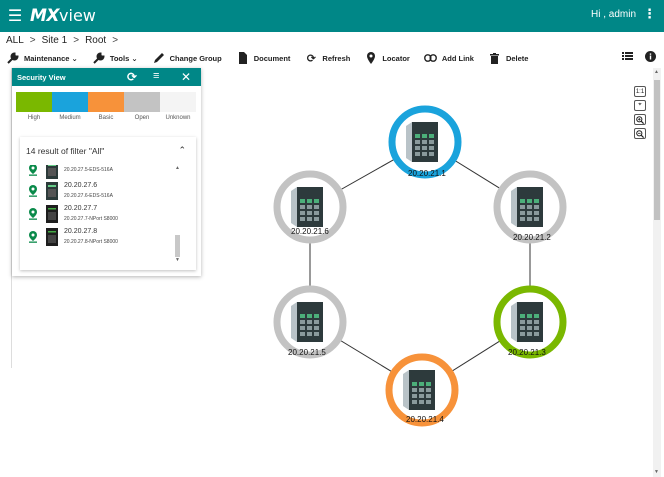 This screenshot has width=664, height=477. Describe the element at coordinates (13, 58) in the screenshot. I see `wrench-icon` at that location.